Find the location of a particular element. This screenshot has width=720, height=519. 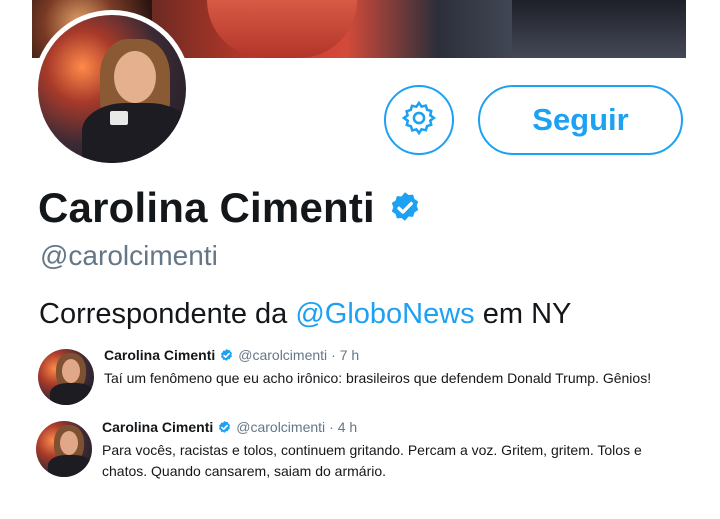

settings-button is located at coordinates (419, 120).